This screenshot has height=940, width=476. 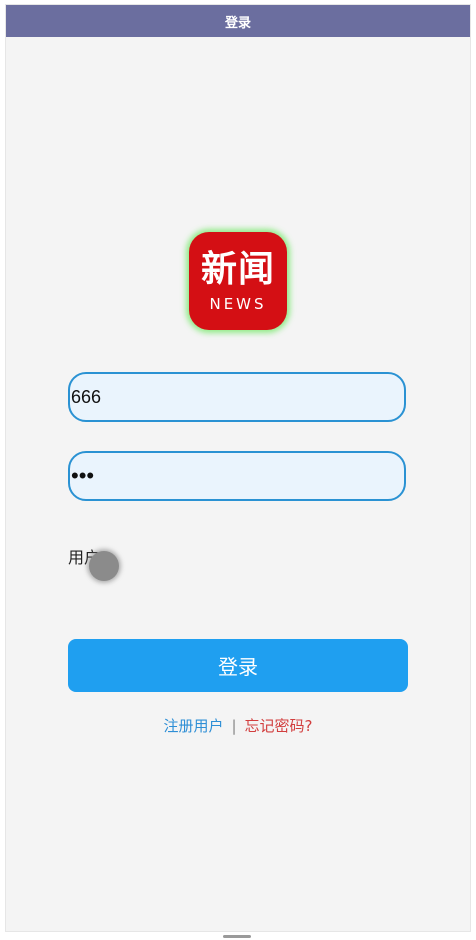 What do you see at coordinates (83, 475) in the screenshot?
I see `password-mask: •••` at bounding box center [83, 475].